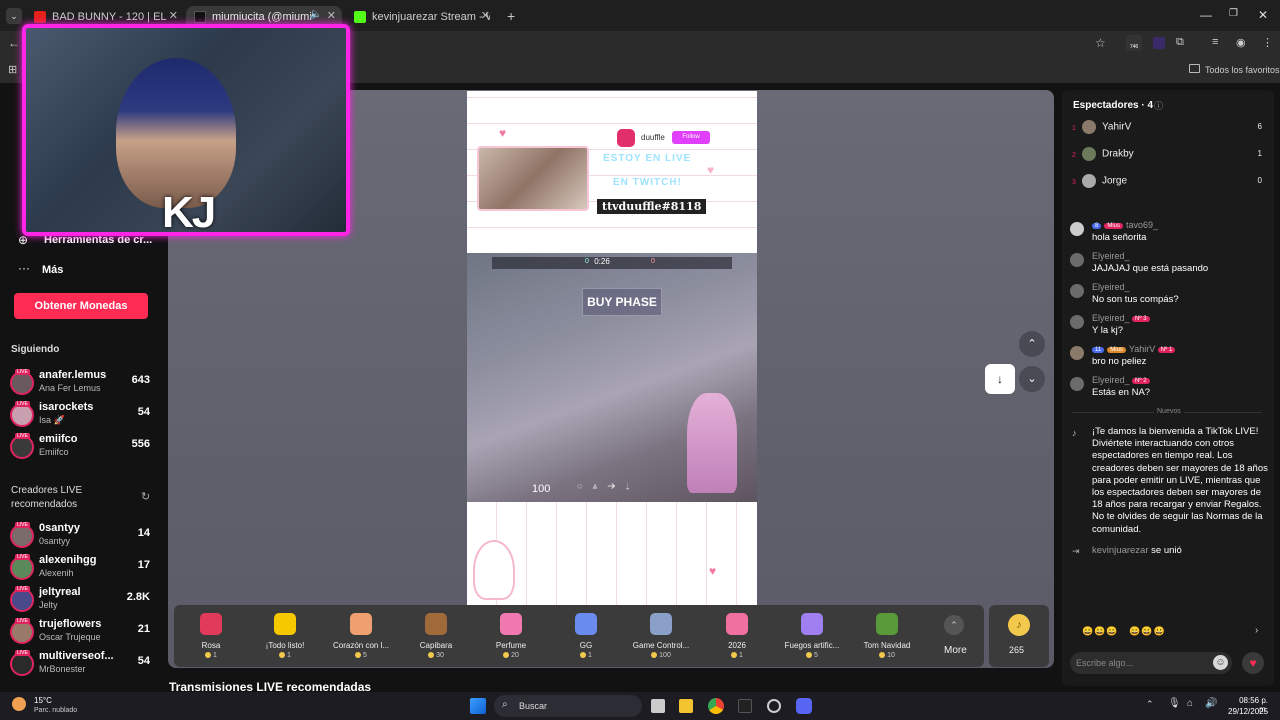 This screenshot has height=720, width=1280. I want to click on star-icon: ☆, so click(1100, 43).